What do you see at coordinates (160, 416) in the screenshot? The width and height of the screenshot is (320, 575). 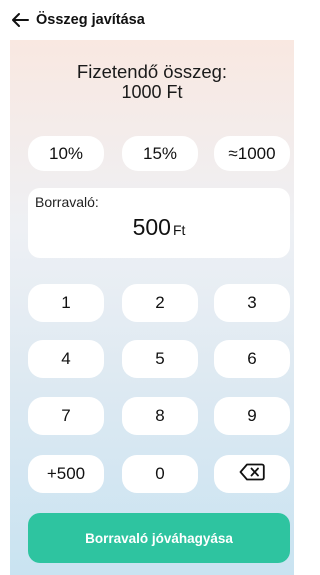 I see `keypad-key-8: 8` at bounding box center [160, 416].